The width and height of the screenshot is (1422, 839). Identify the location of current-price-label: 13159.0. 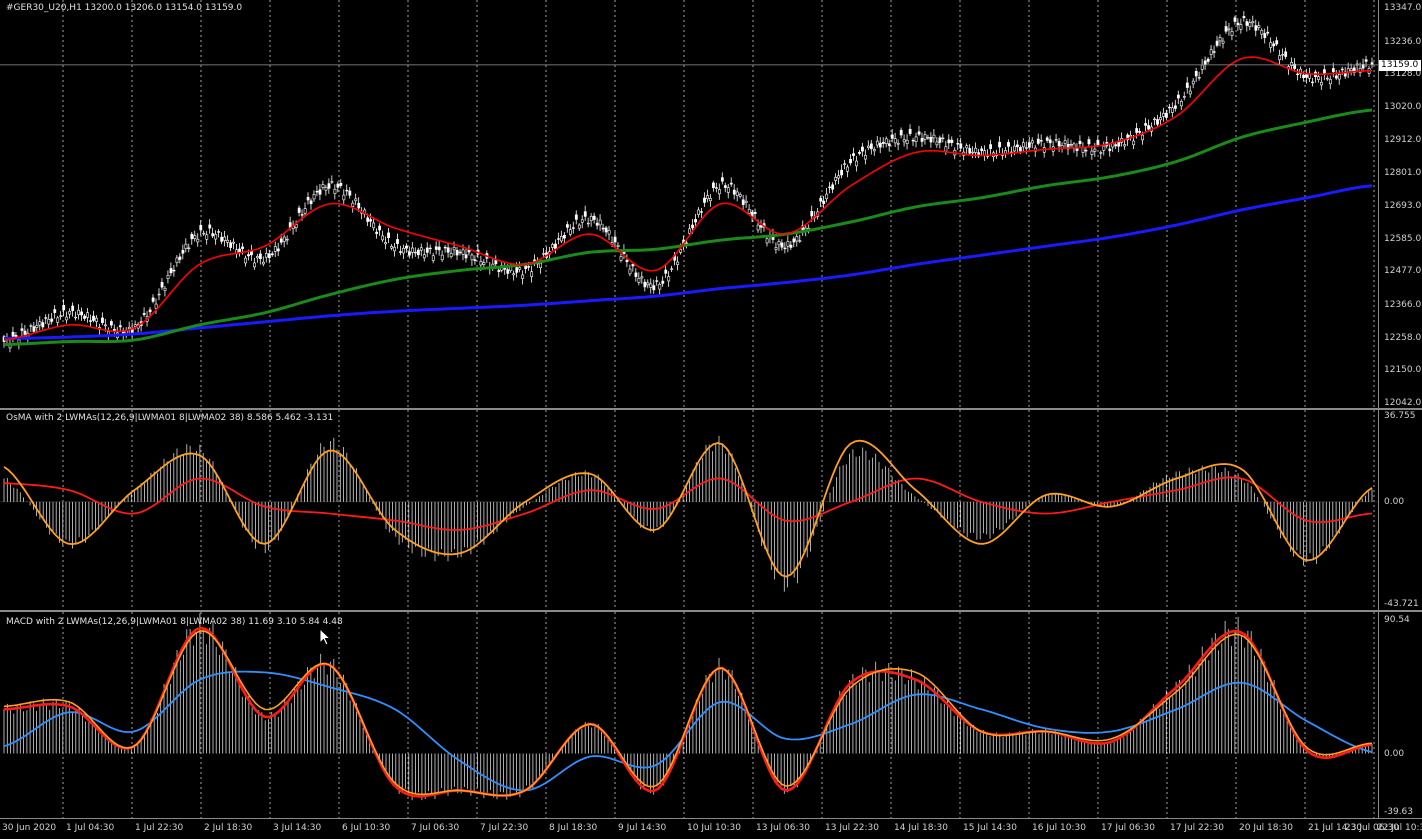
(1400, 65).